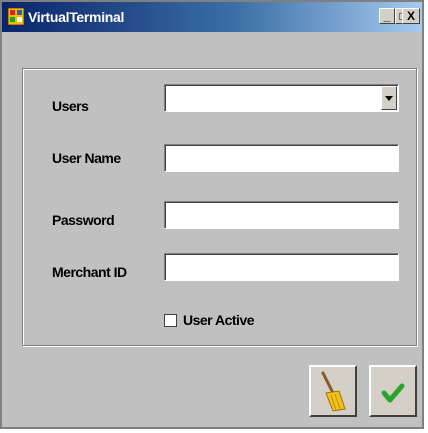  Describe the element at coordinates (411, 16) in the screenshot. I see `close-button: X` at that location.